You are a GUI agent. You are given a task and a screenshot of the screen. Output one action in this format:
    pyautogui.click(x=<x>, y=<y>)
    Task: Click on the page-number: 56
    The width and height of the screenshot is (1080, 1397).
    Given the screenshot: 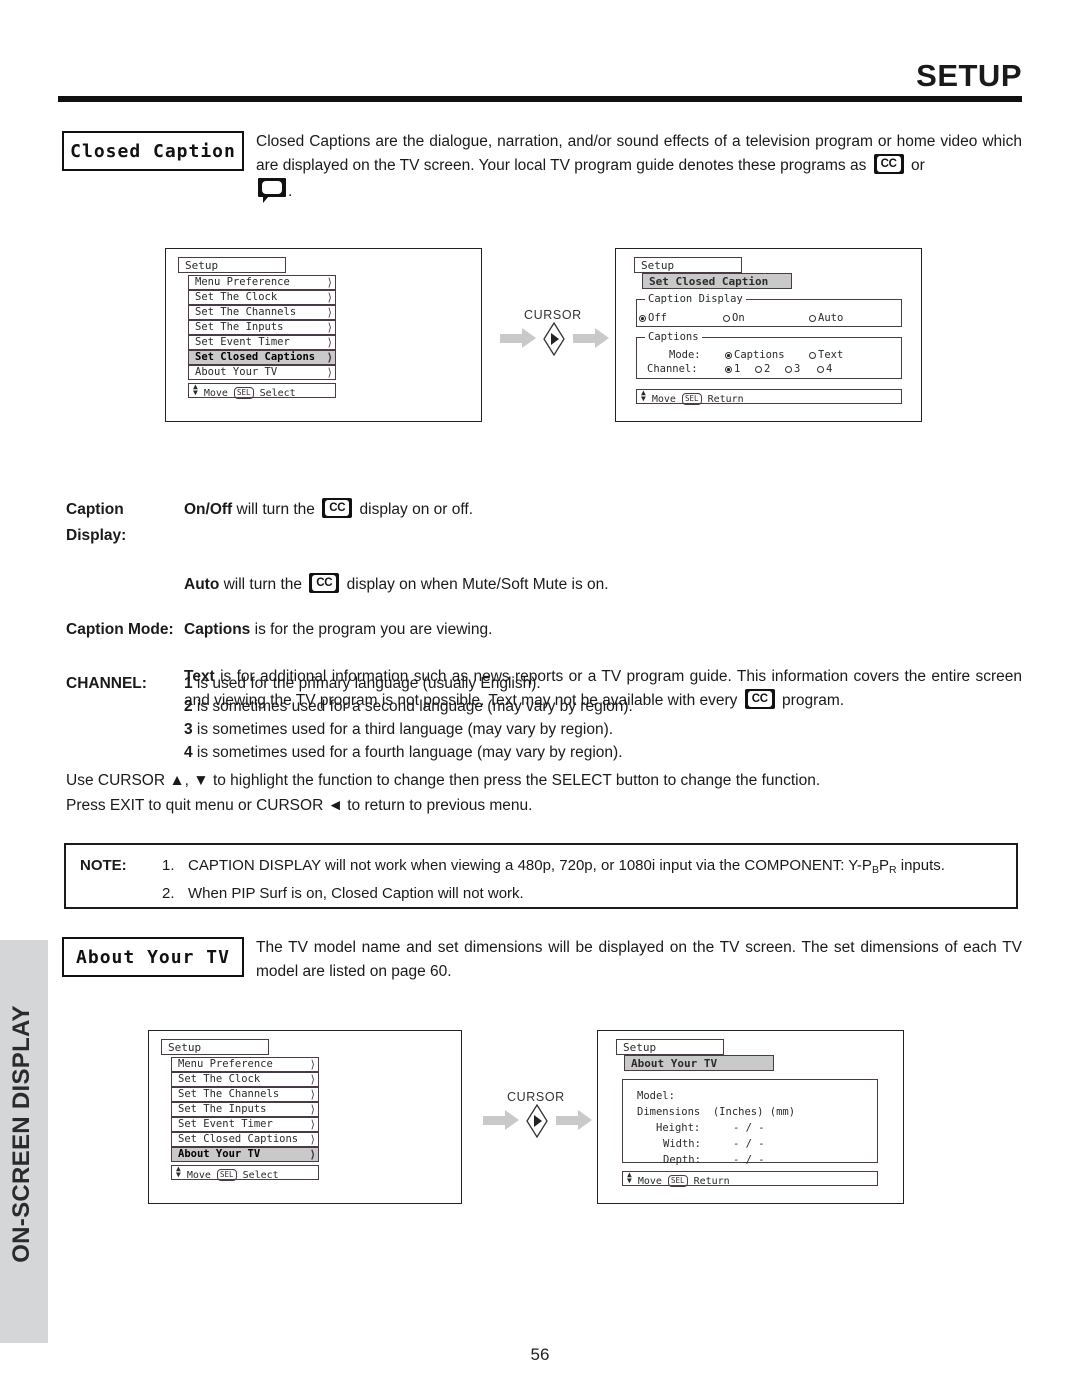 What is the action you would take?
    pyautogui.click(x=540, y=1354)
    